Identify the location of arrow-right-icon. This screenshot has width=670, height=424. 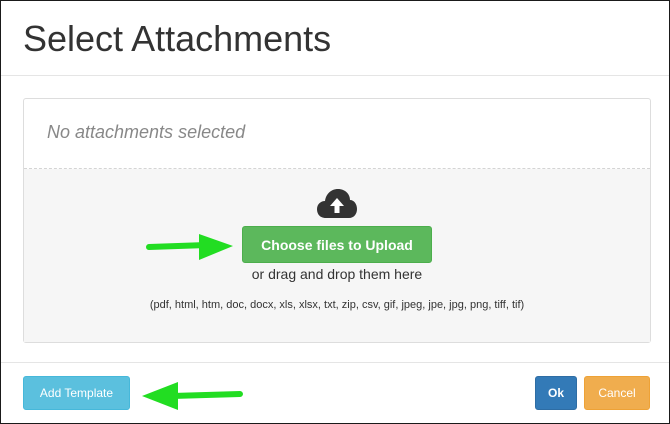
(189, 247).